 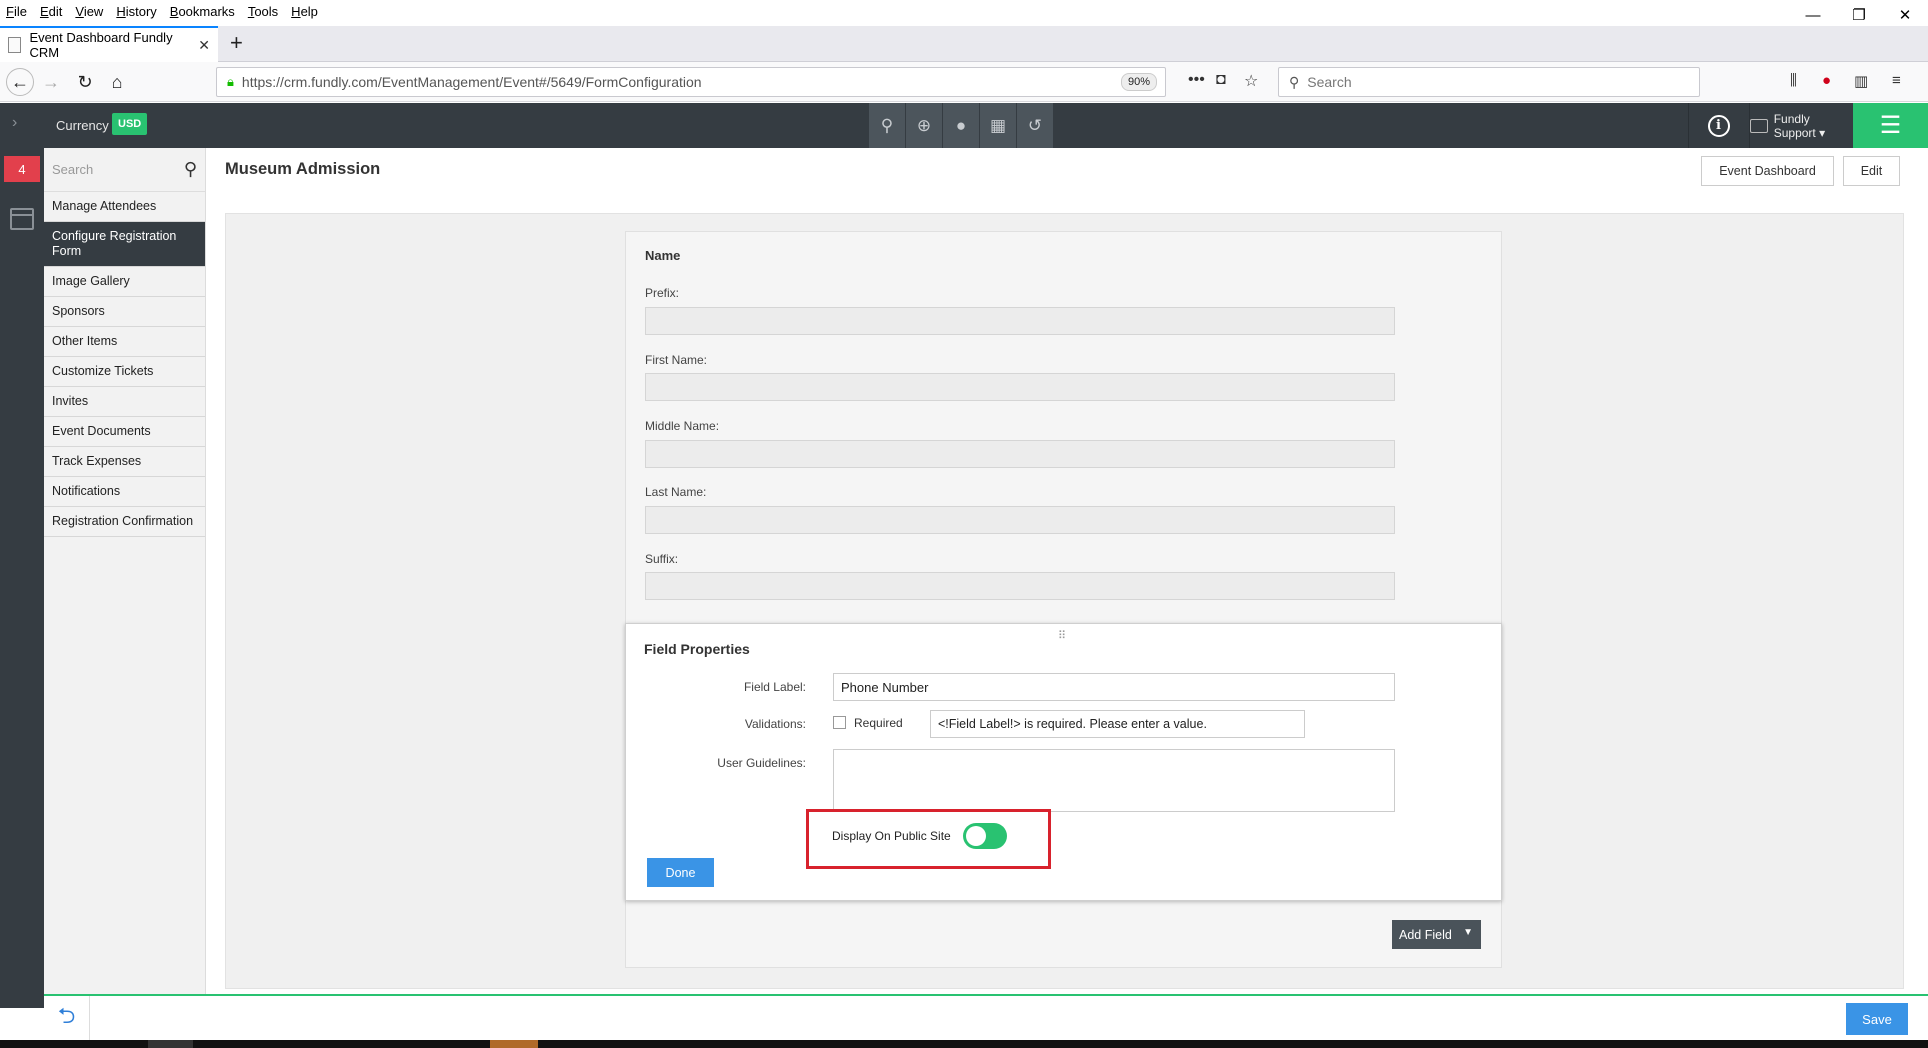 I want to click on page-actions-icon: •••, so click(x=1196, y=80).